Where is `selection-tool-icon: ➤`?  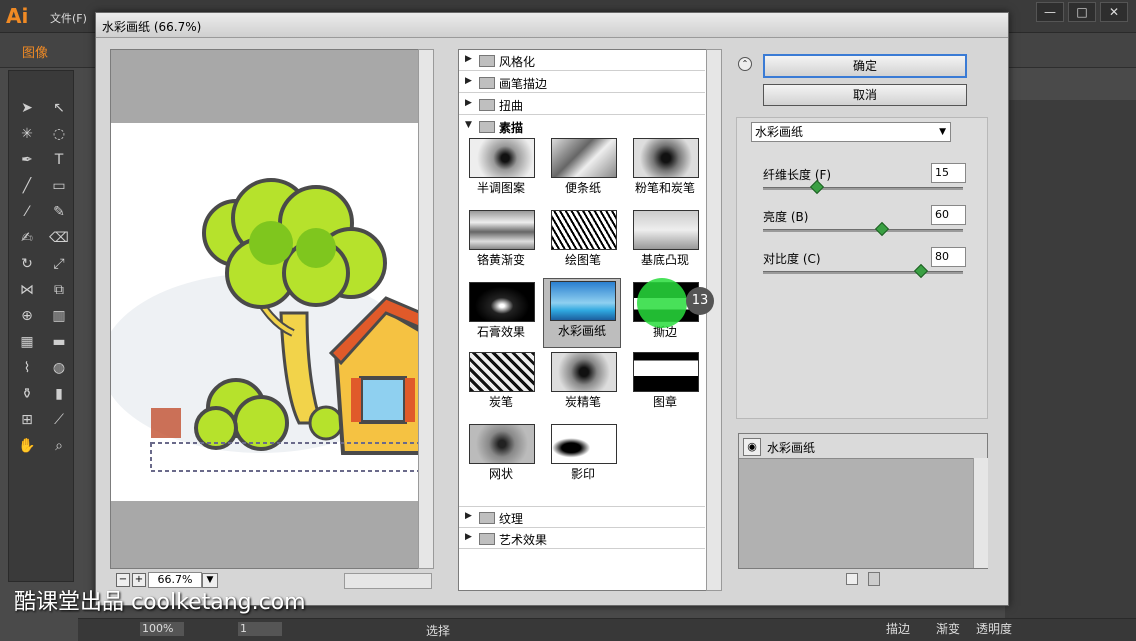
selection-tool-icon: ➤ is located at coordinates (27, 108).